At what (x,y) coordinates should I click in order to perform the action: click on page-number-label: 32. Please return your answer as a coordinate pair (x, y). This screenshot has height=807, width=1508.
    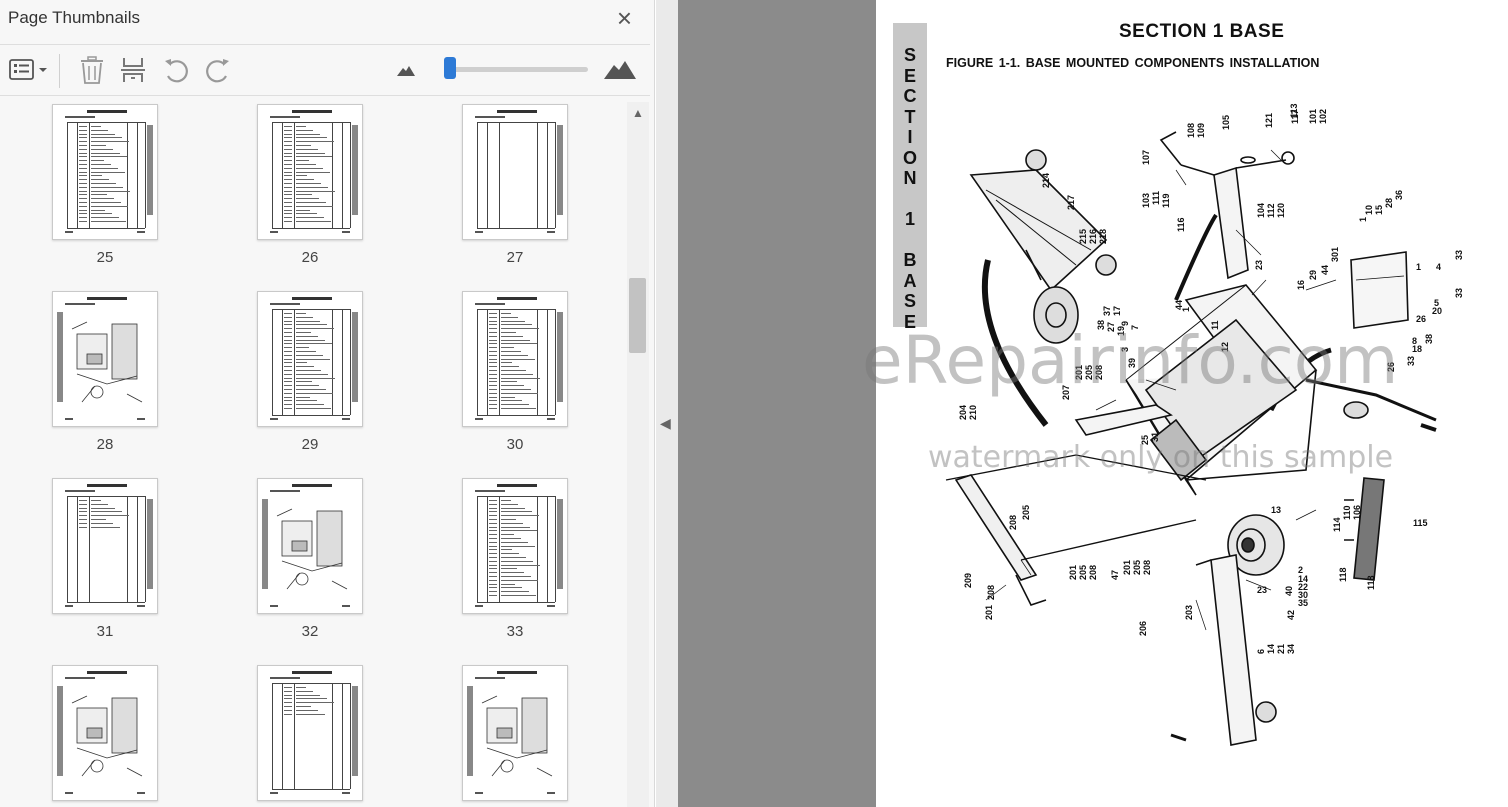
    Looking at the image, I should click on (310, 631).